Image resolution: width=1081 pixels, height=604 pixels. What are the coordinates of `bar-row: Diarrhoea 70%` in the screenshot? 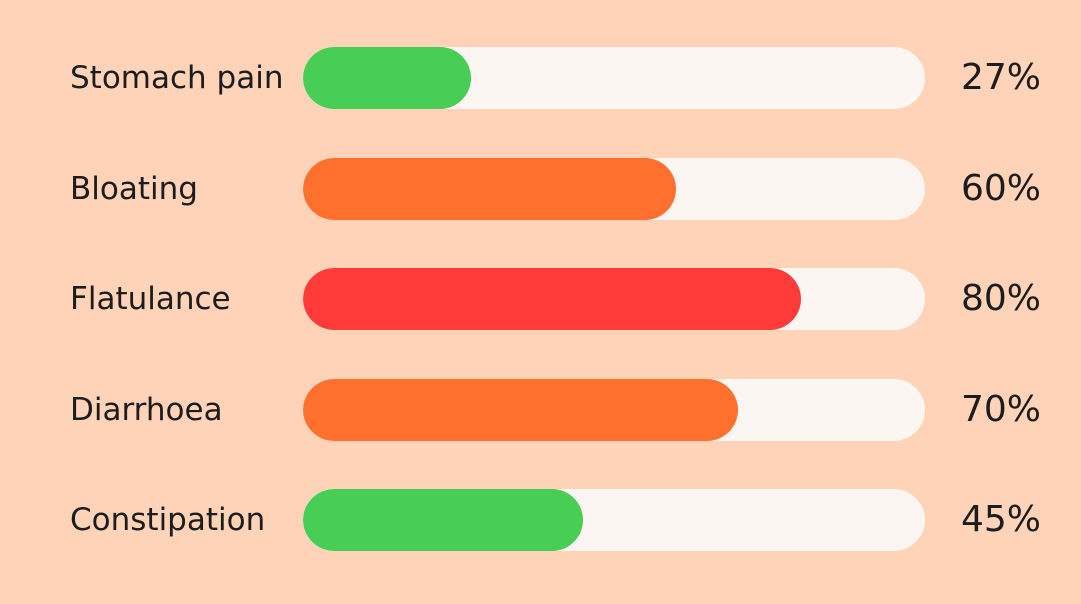 It's located at (540, 410).